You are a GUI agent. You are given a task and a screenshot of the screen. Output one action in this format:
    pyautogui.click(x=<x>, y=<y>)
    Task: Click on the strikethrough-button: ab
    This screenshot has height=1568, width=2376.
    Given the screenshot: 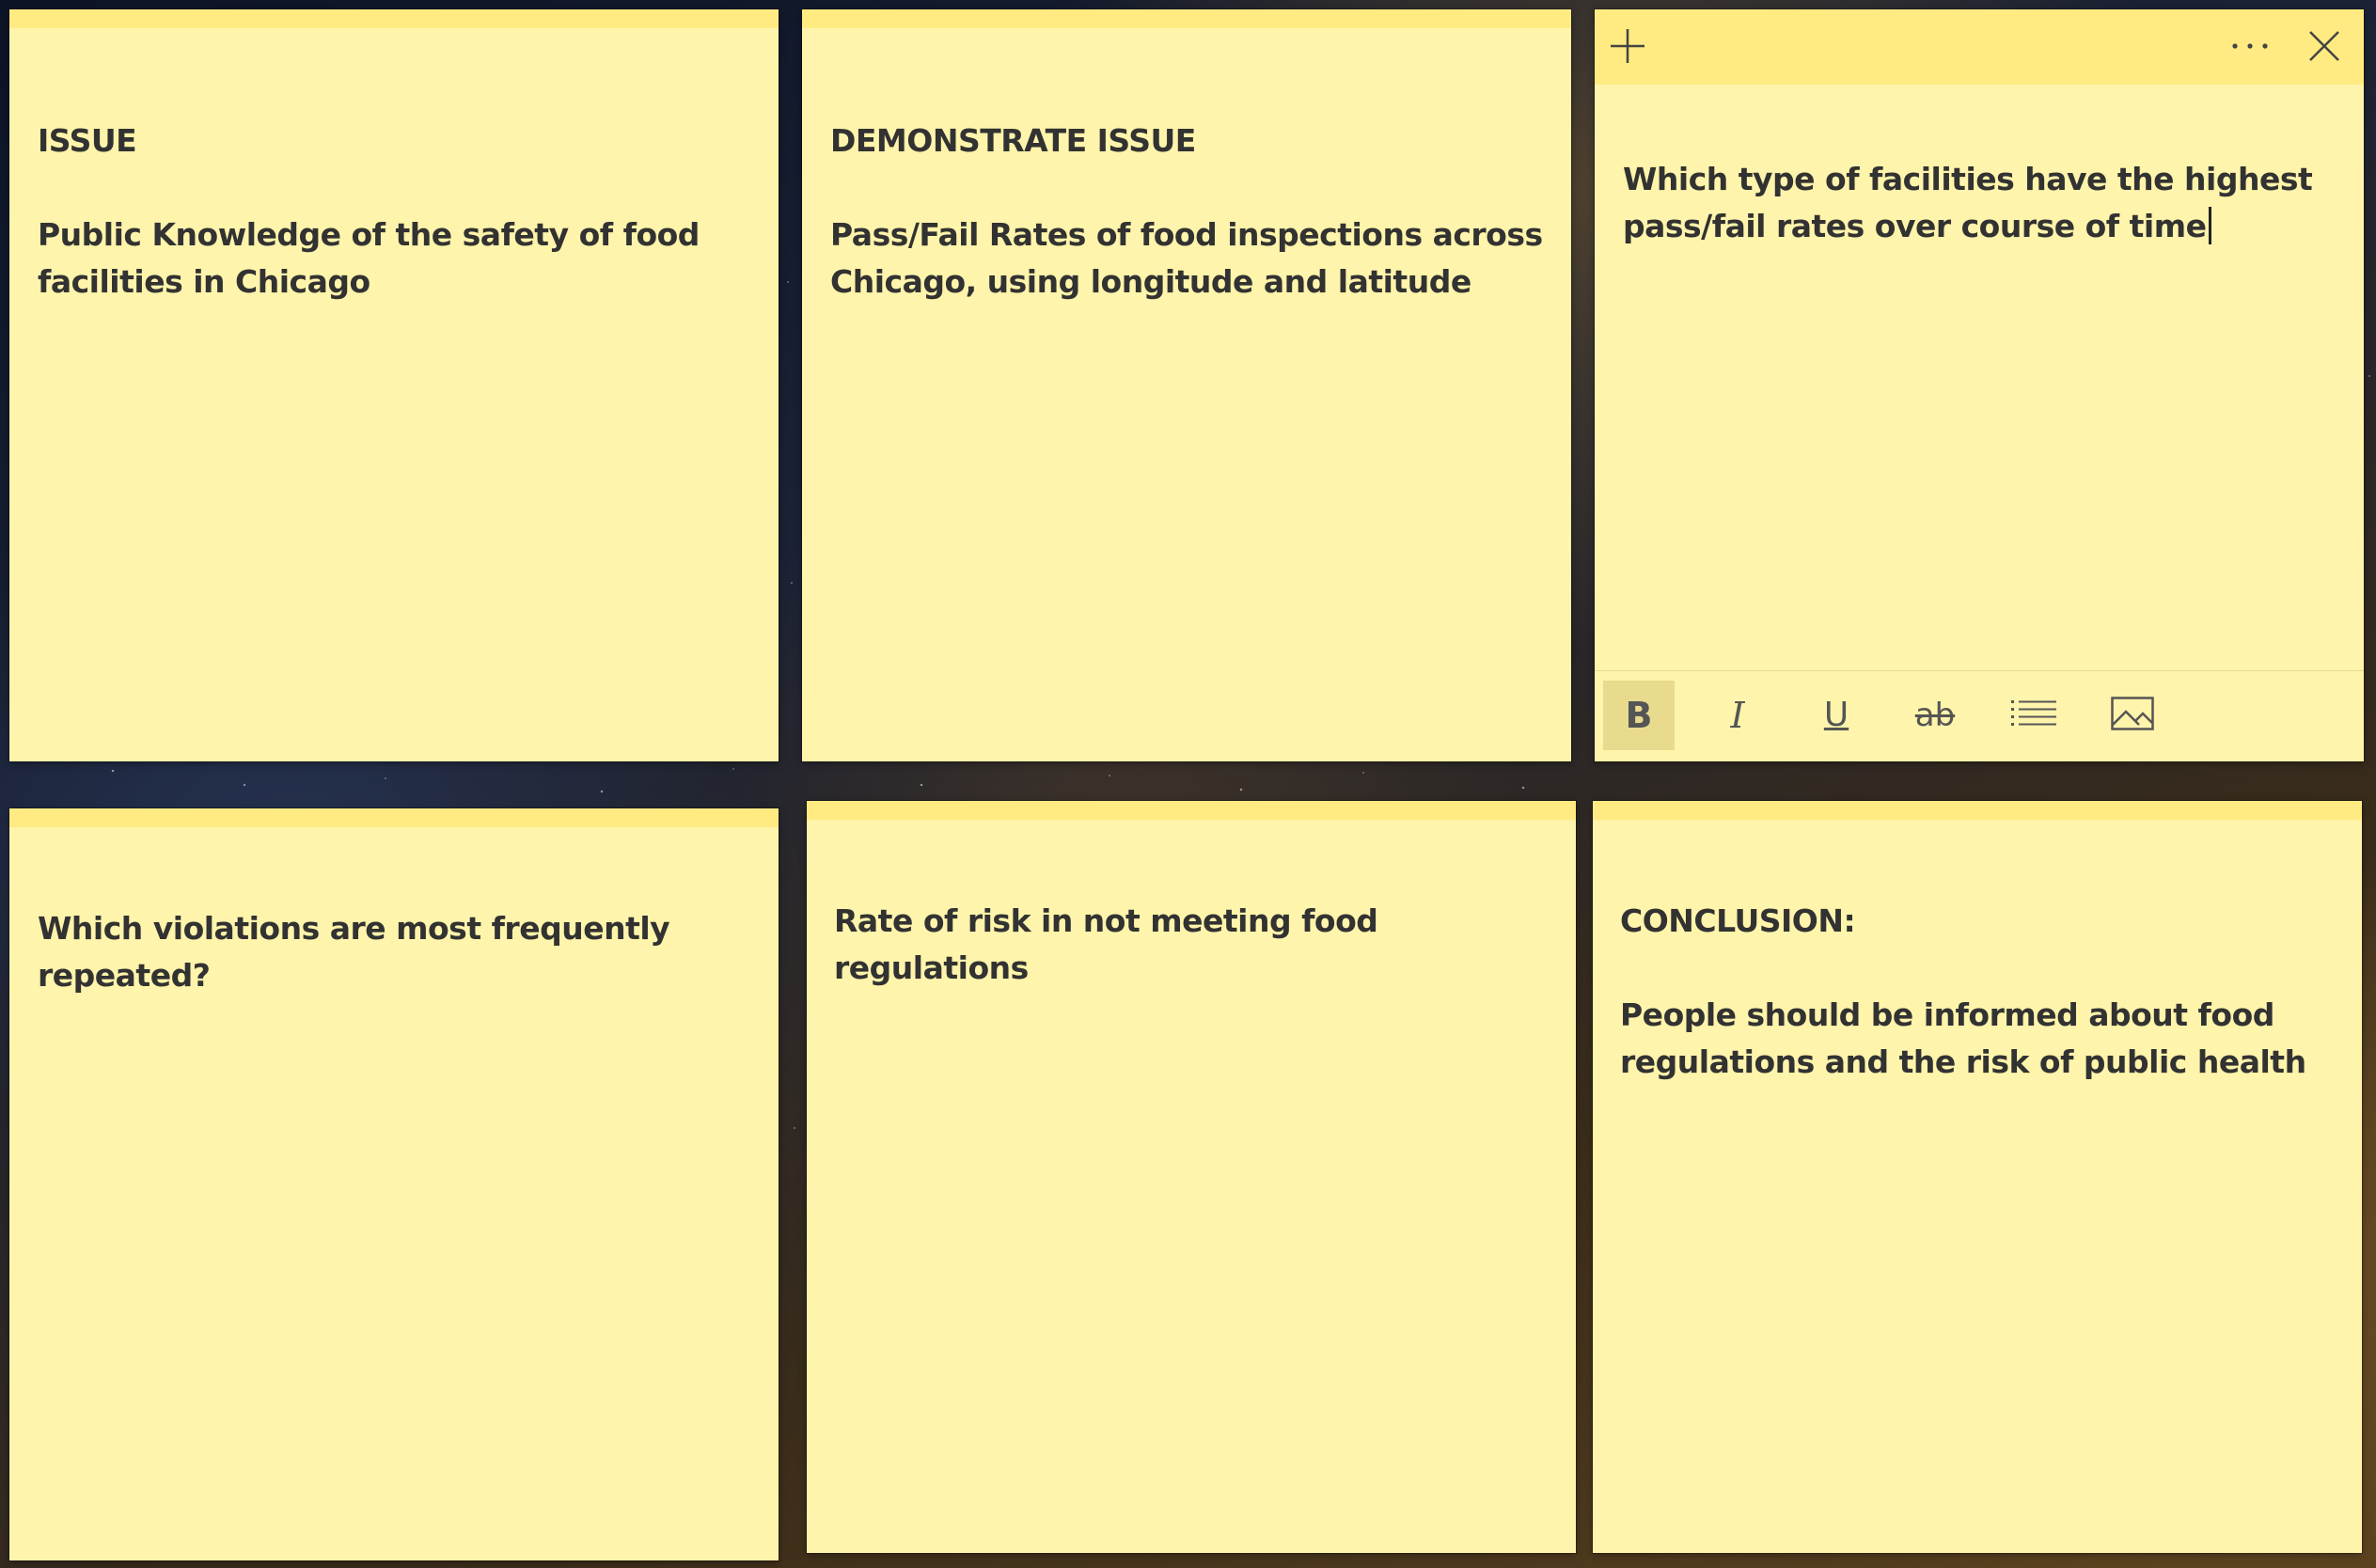 What is the action you would take?
    pyautogui.click(x=1935, y=715)
    